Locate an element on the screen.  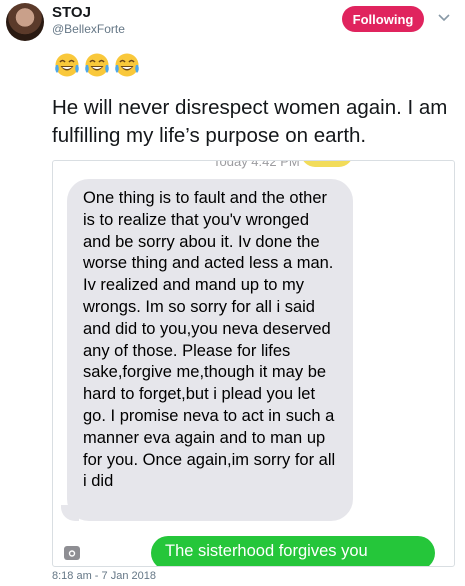
author-name: STOJ is located at coordinates (71, 12).